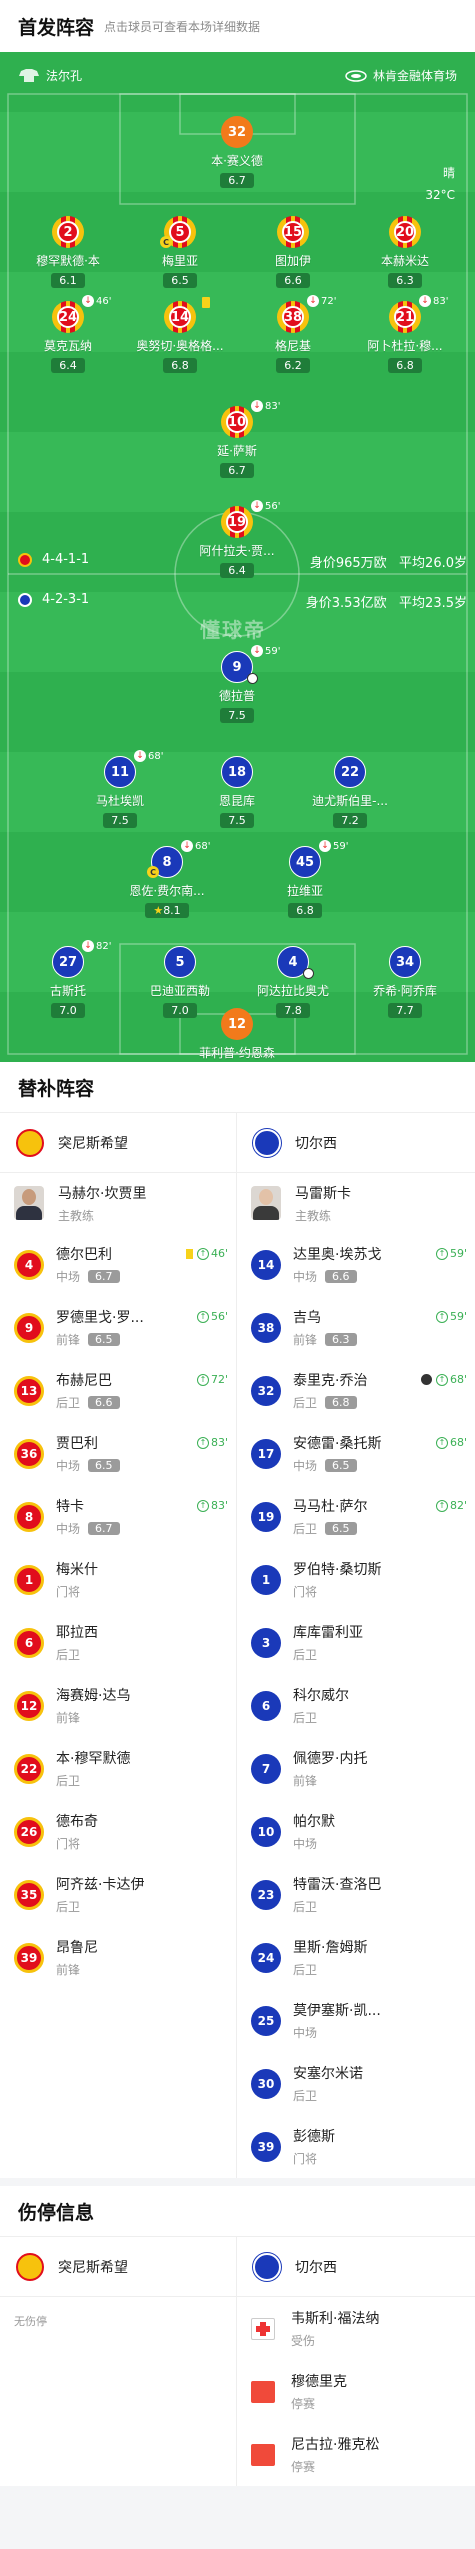 This screenshot has width=475, height=2549. What do you see at coordinates (180, 335) in the screenshot?
I see `home-player: 14 奥努切·奥格格... 6.8` at bounding box center [180, 335].